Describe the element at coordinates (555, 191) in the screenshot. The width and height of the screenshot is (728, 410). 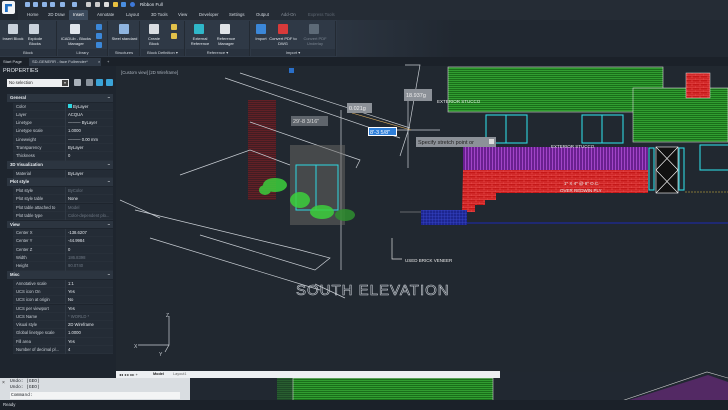
I see `brick-base` at that location.